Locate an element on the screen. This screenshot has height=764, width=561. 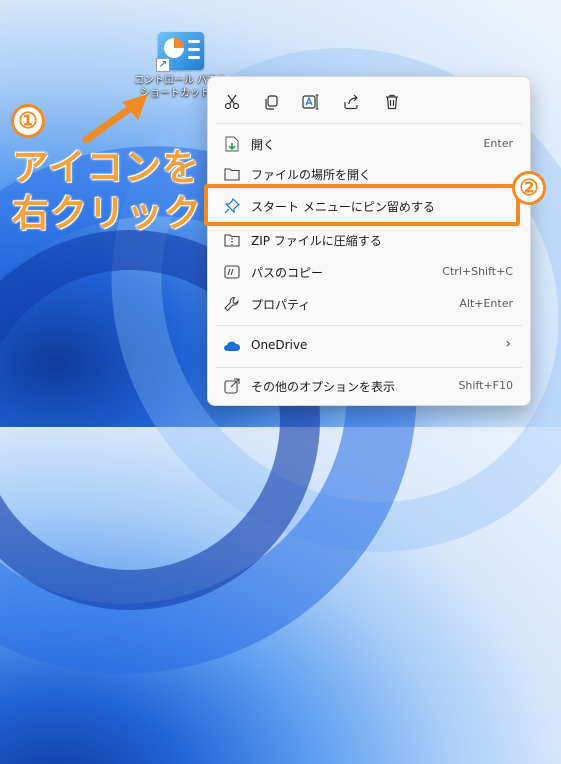
shortcut-arrow-icon: ↗ is located at coordinates (163, 65).